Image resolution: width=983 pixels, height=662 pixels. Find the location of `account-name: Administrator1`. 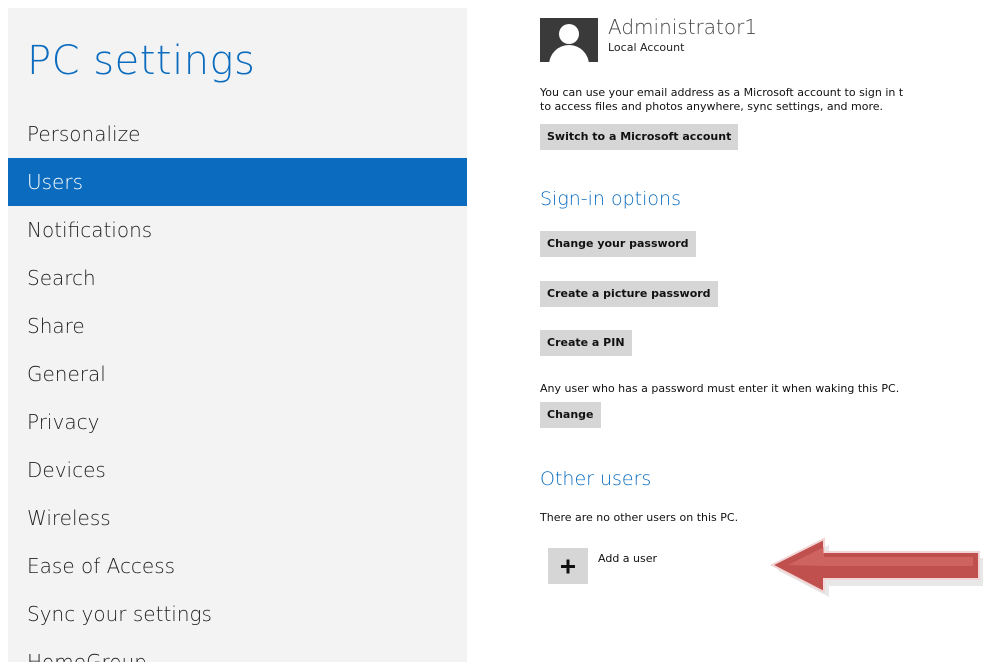

account-name: Administrator1 is located at coordinates (683, 27).